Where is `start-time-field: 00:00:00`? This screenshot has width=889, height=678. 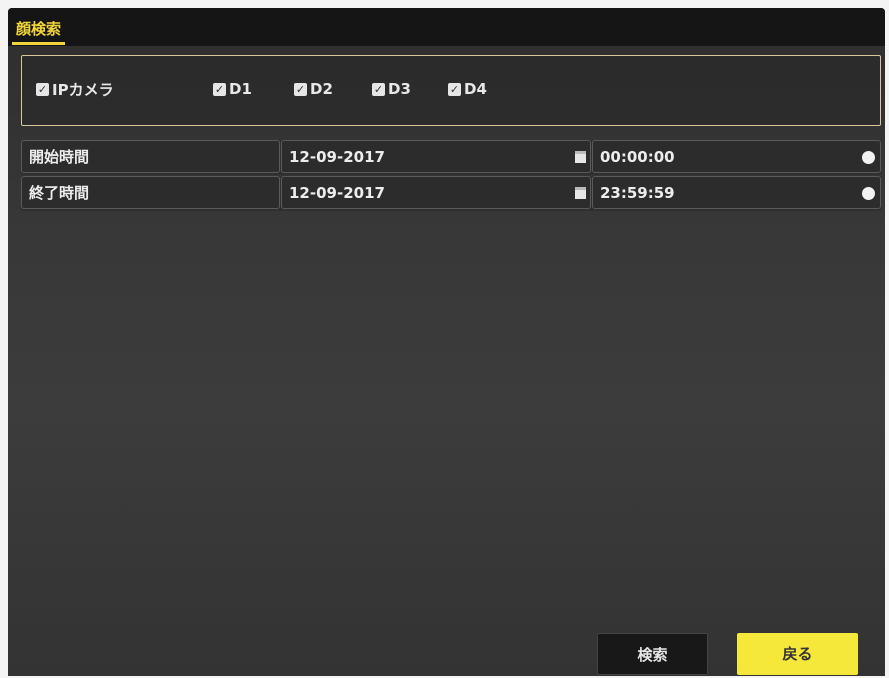 start-time-field: 00:00:00 is located at coordinates (736, 156).